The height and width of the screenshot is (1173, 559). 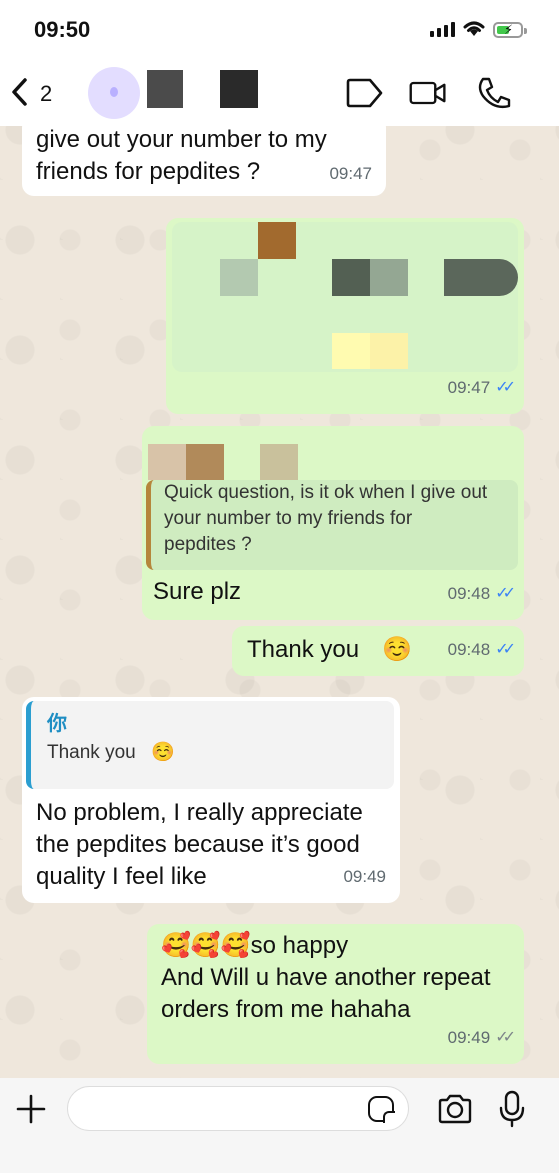 I want to click on message-meta: 09:49, so click(x=364, y=877).